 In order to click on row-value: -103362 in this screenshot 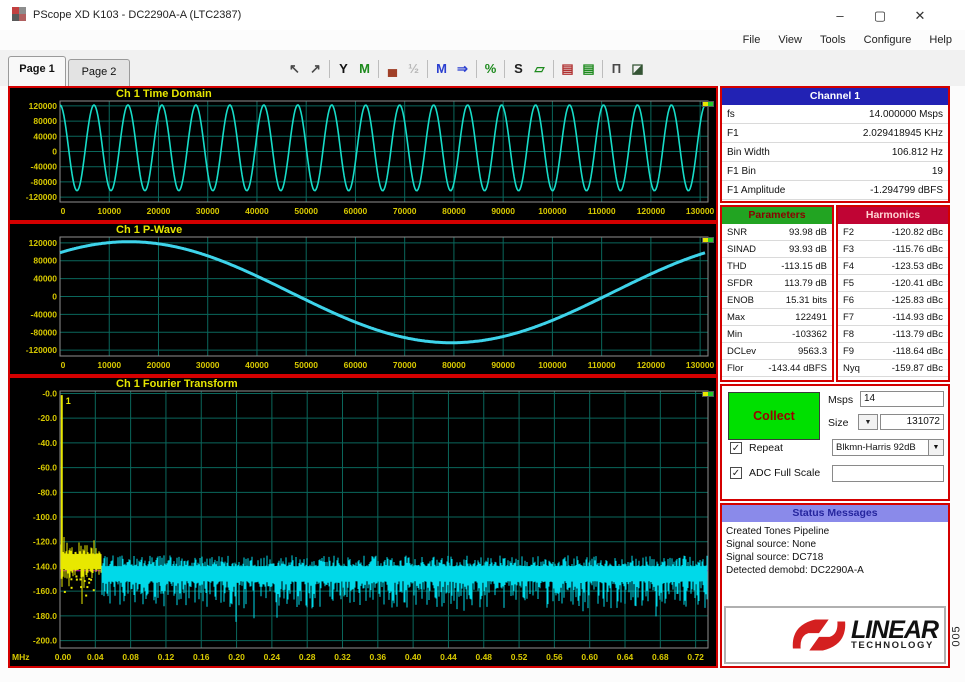, I will do `click(809, 334)`.